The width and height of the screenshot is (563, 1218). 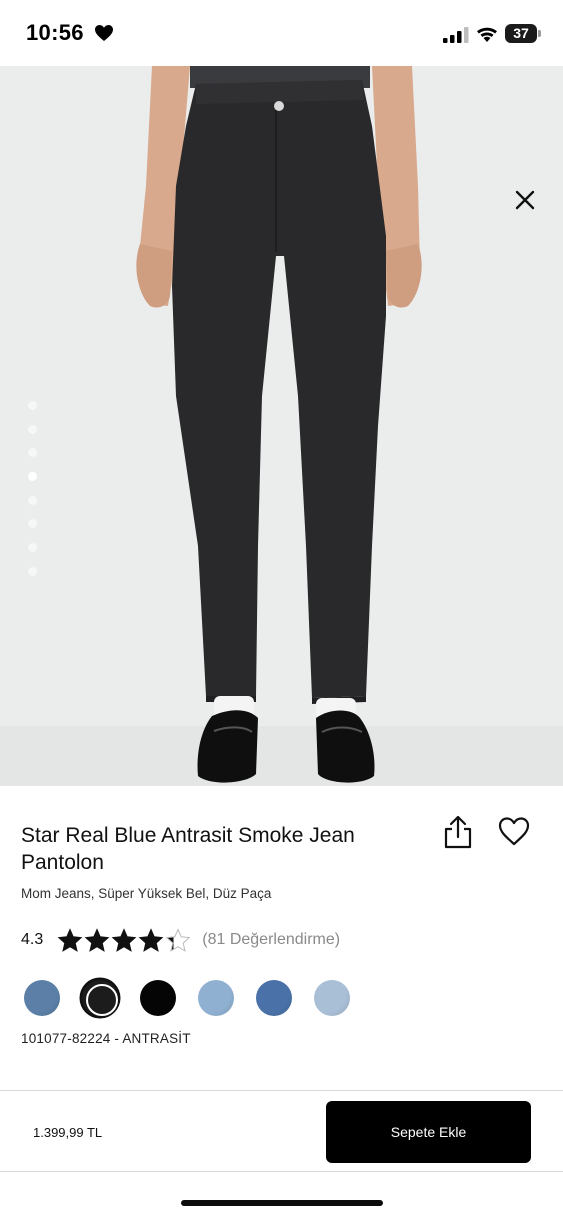 I want to click on star-half-icon, so click(x=178, y=940).